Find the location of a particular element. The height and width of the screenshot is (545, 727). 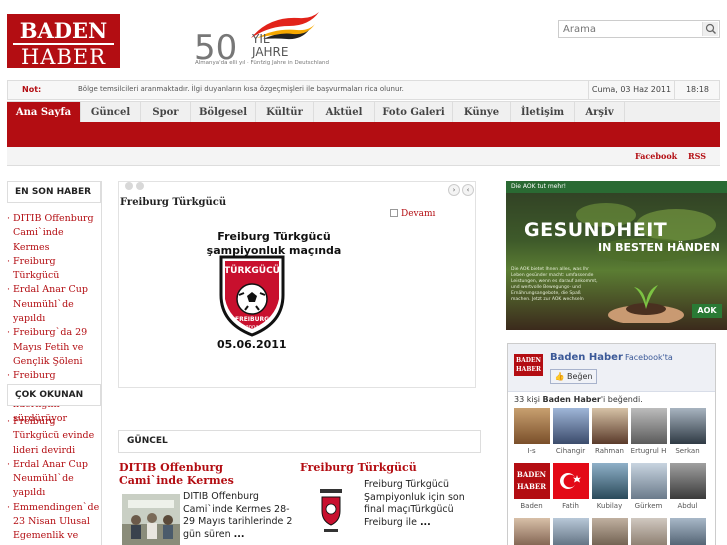

facebook-link: Facebook is located at coordinates (656, 156).